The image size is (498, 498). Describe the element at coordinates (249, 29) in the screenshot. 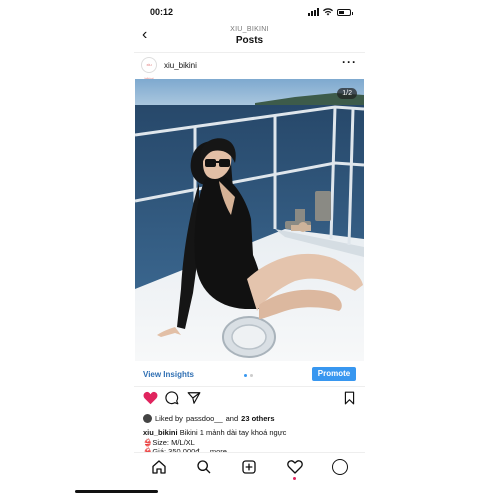

I see `nav-subtitle: XIU_BIKINI` at that location.